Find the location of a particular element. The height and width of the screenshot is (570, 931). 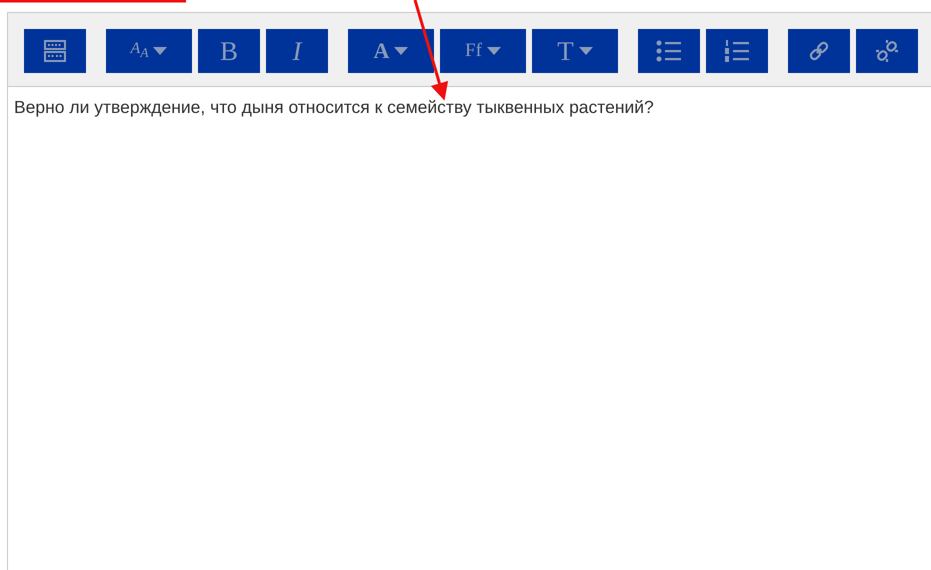

font-color-button: A is located at coordinates (391, 51).